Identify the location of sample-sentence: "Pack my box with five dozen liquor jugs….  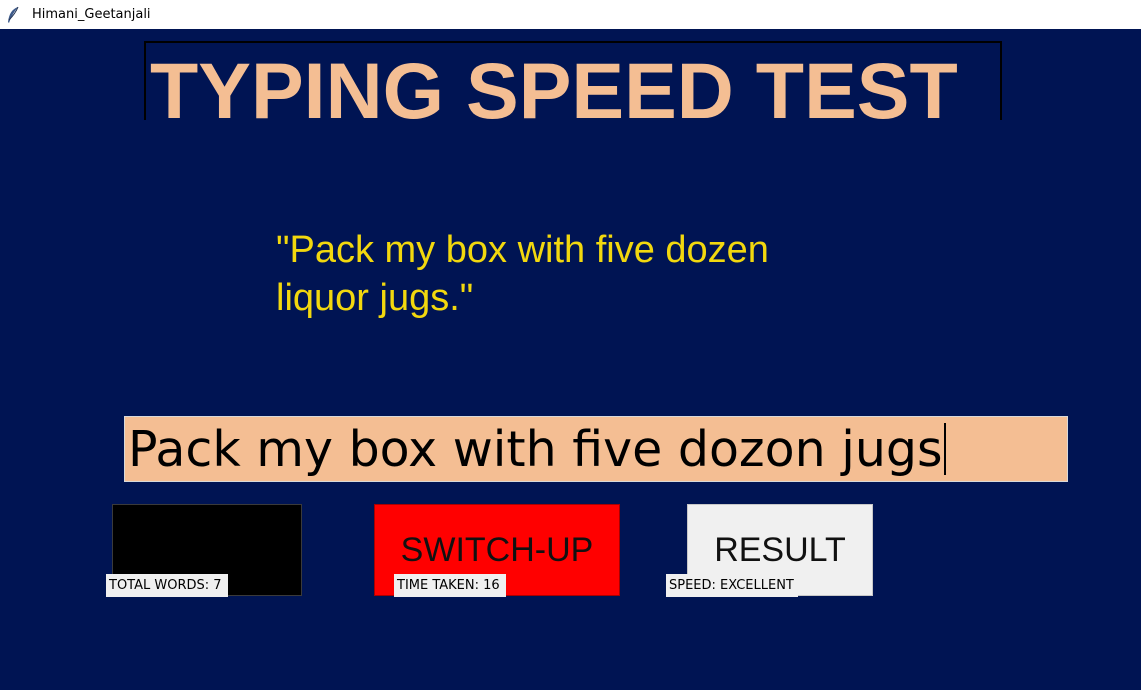
(522, 274).